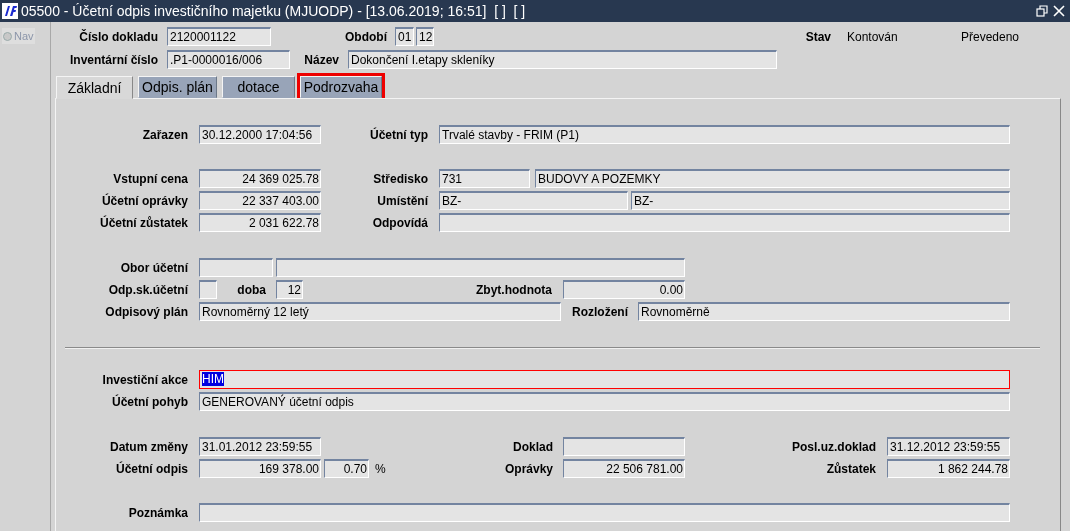  I want to click on text-field: 31.12.2012 23:59:55, so click(948, 446).